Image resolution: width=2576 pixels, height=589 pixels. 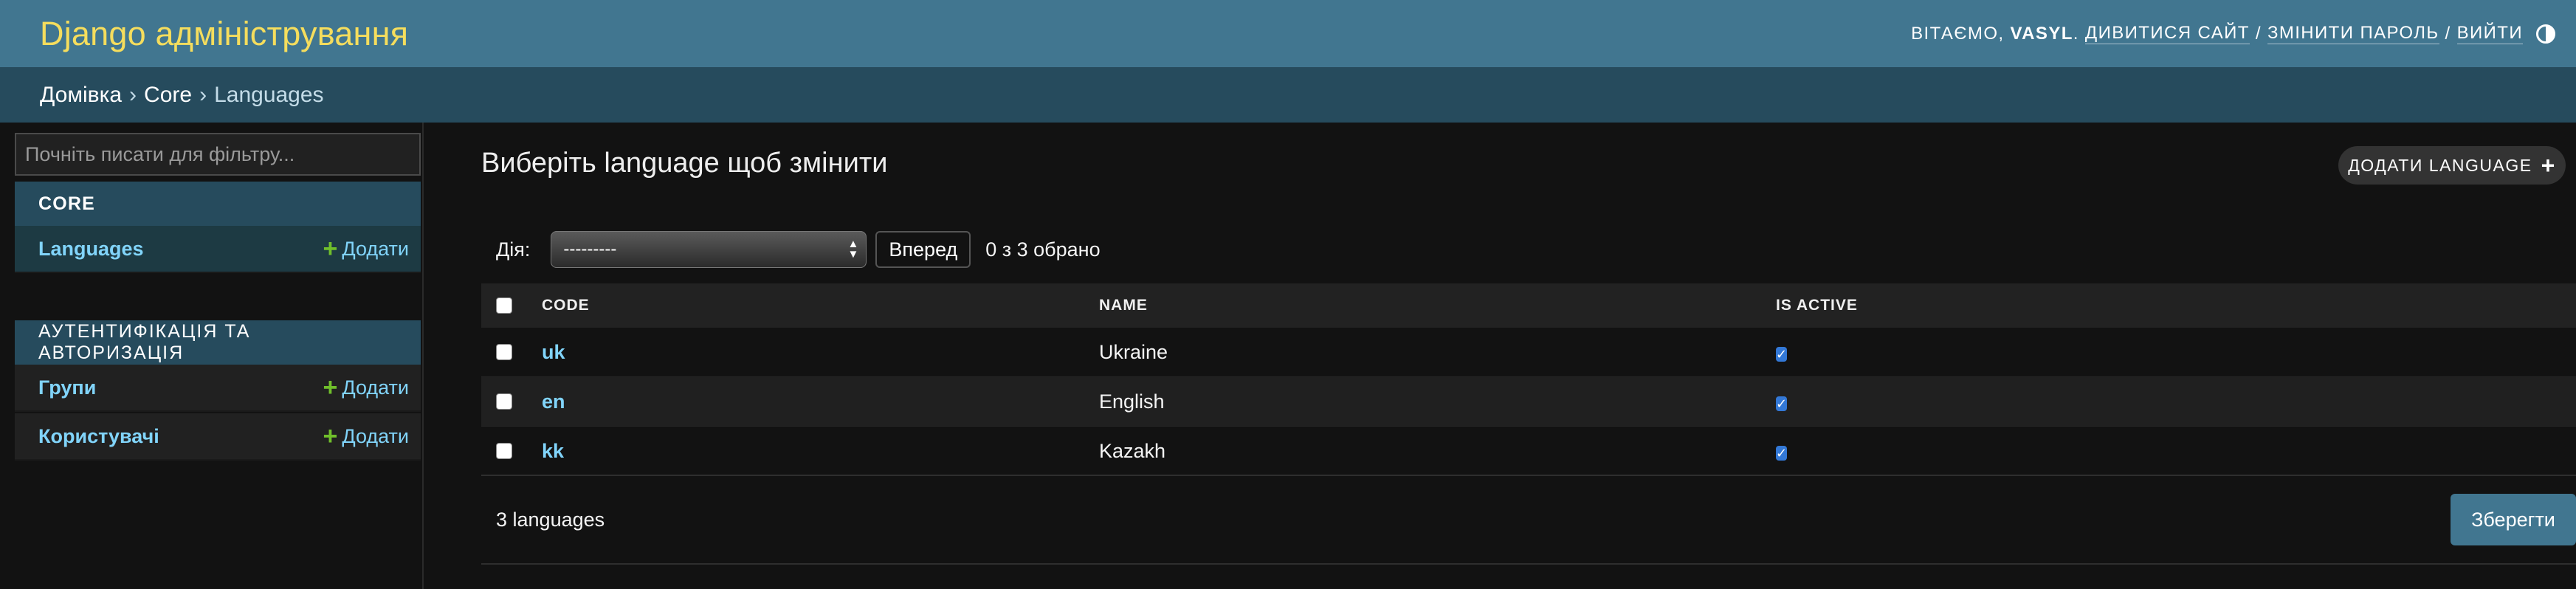 What do you see at coordinates (553, 352) in the screenshot?
I see `row-code-link: uk` at bounding box center [553, 352].